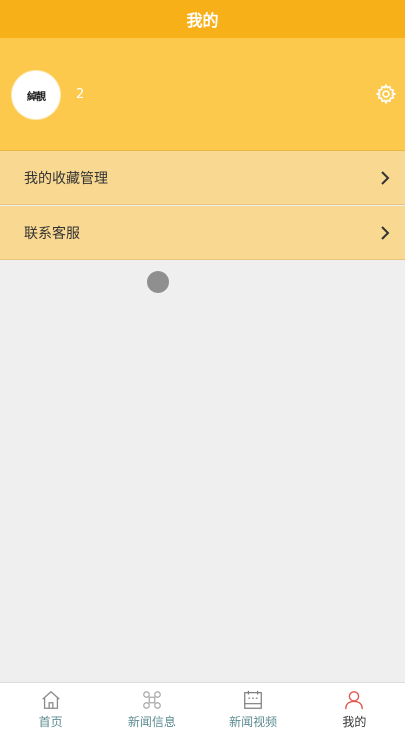 The height and width of the screenshot is (738, 405). What do you see at coordinates (354, 700) in the screenshot?
I see `person-icon` at bounding box center [354, 700].